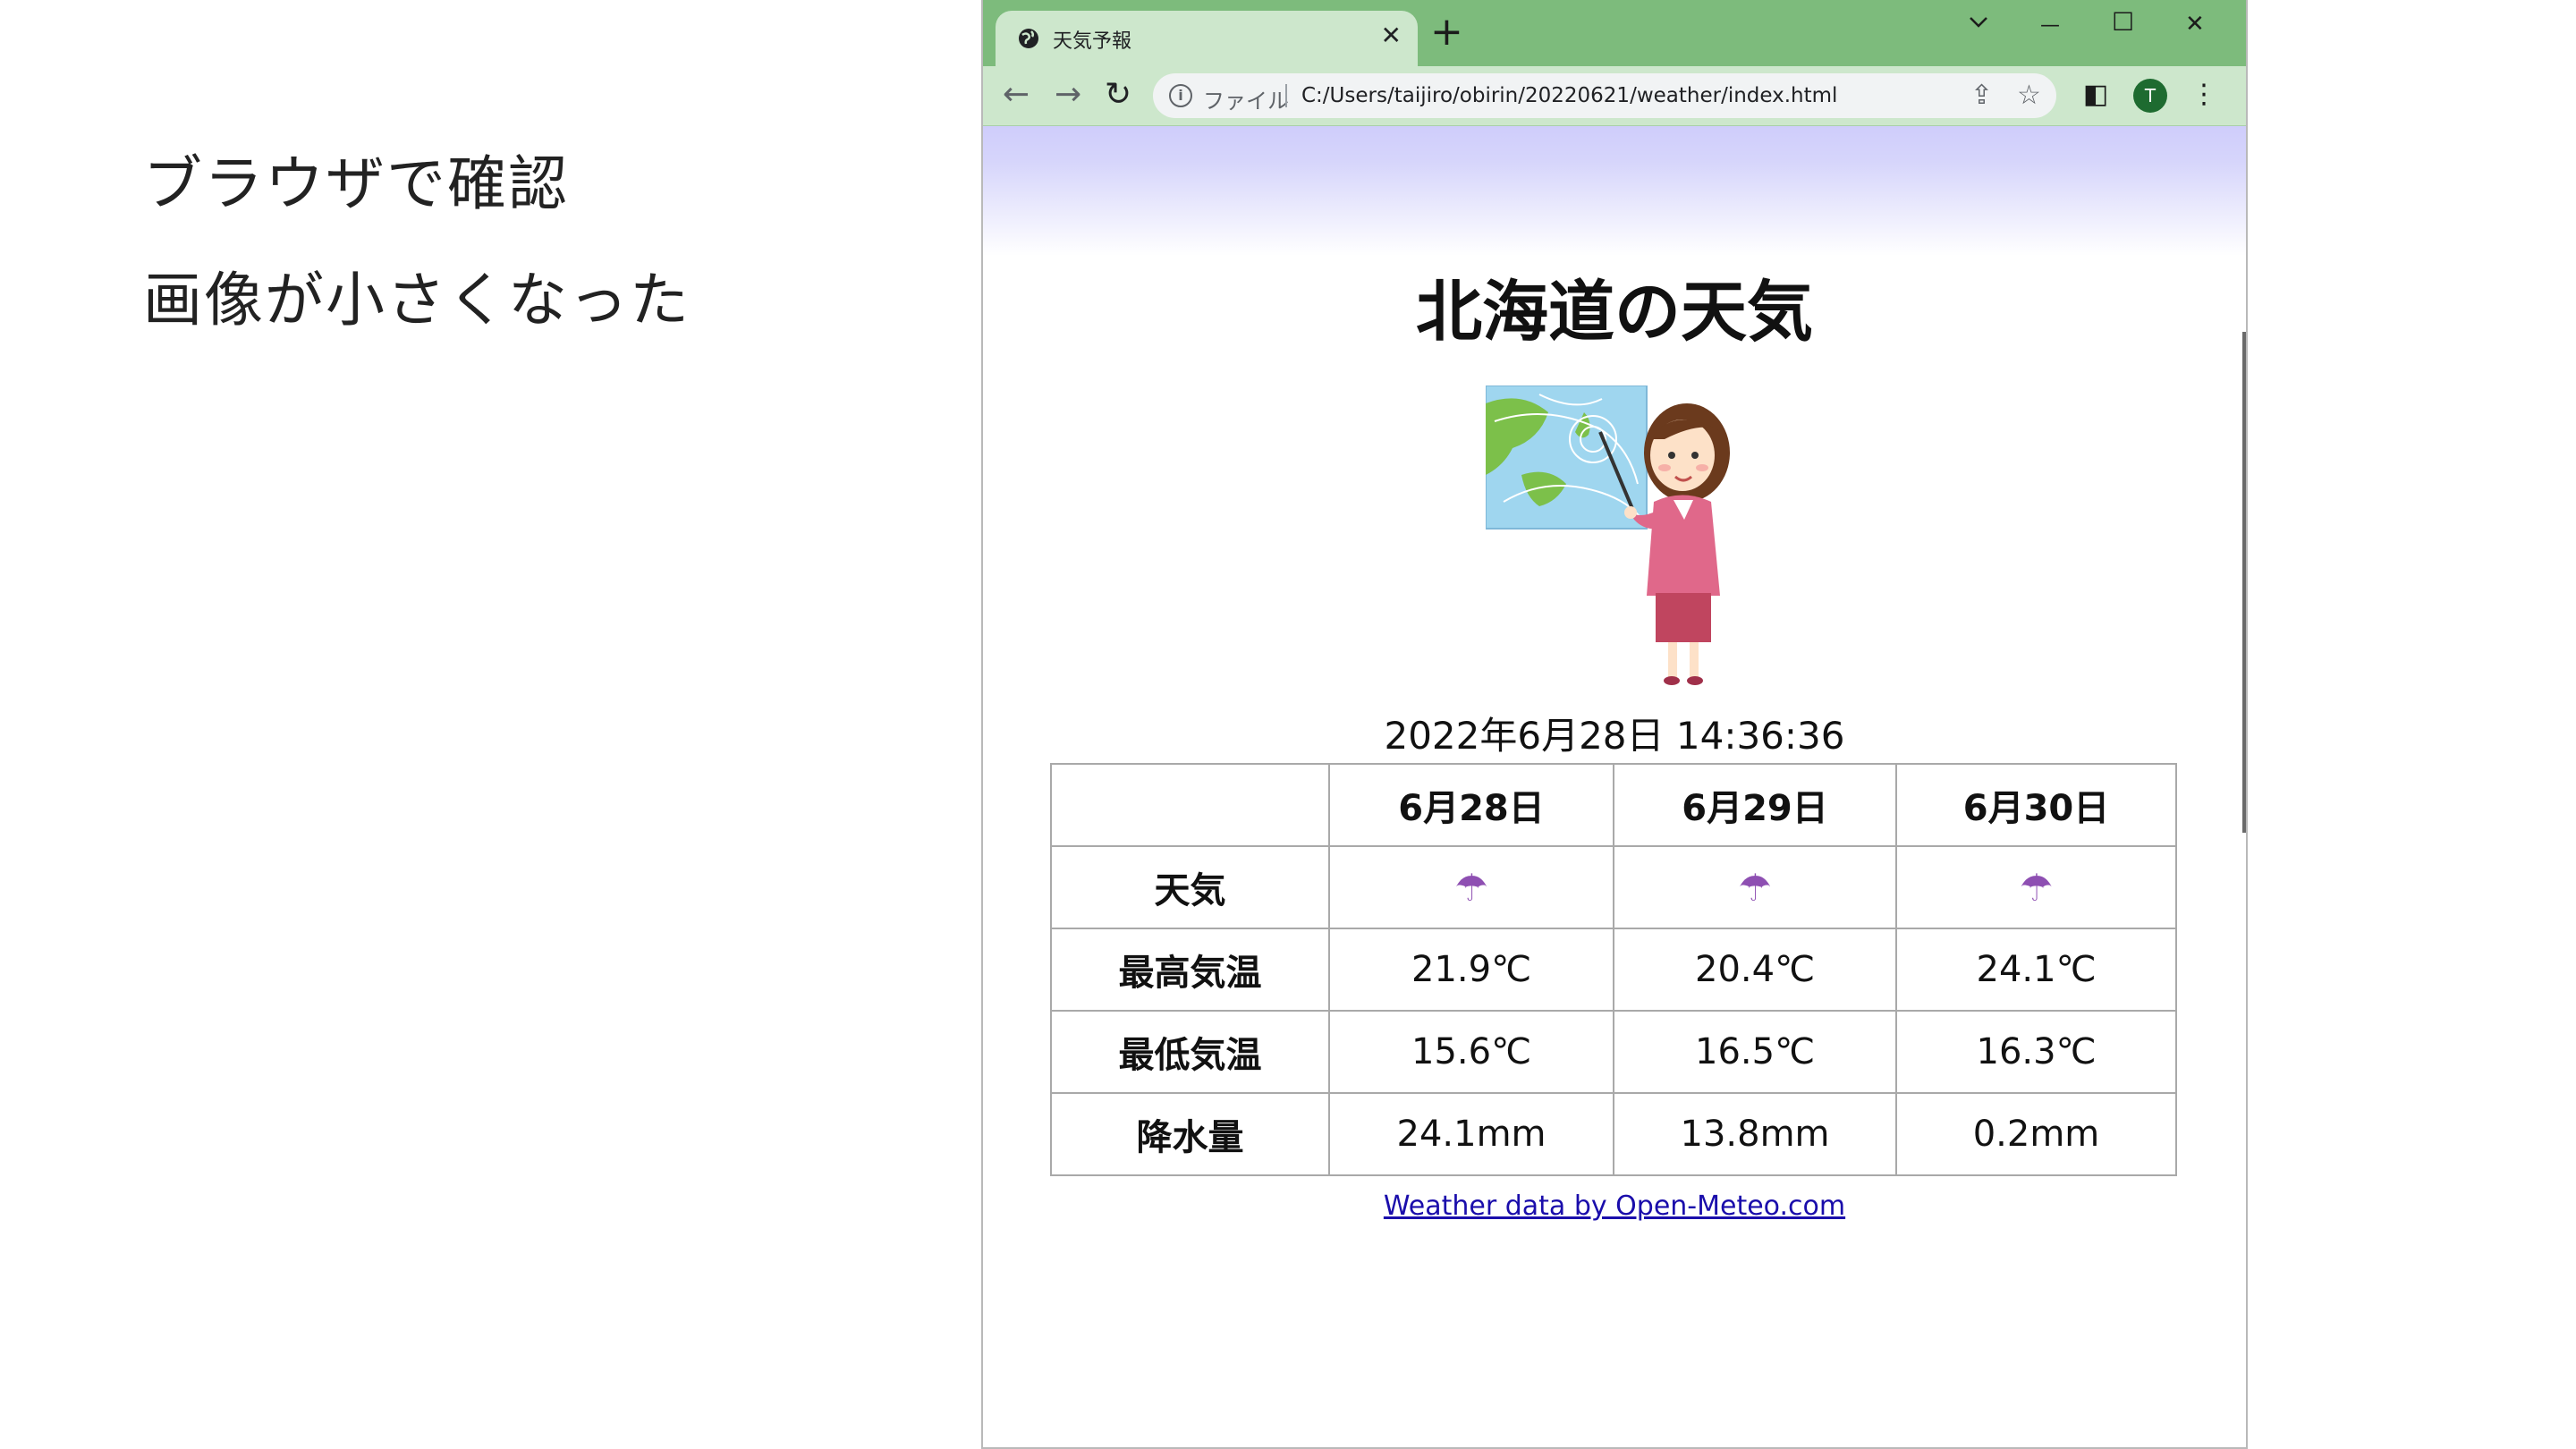  Describe the element at coordinates (1614, 312) in the screenshot. I see `page-title: 北海道の天気` at that location.